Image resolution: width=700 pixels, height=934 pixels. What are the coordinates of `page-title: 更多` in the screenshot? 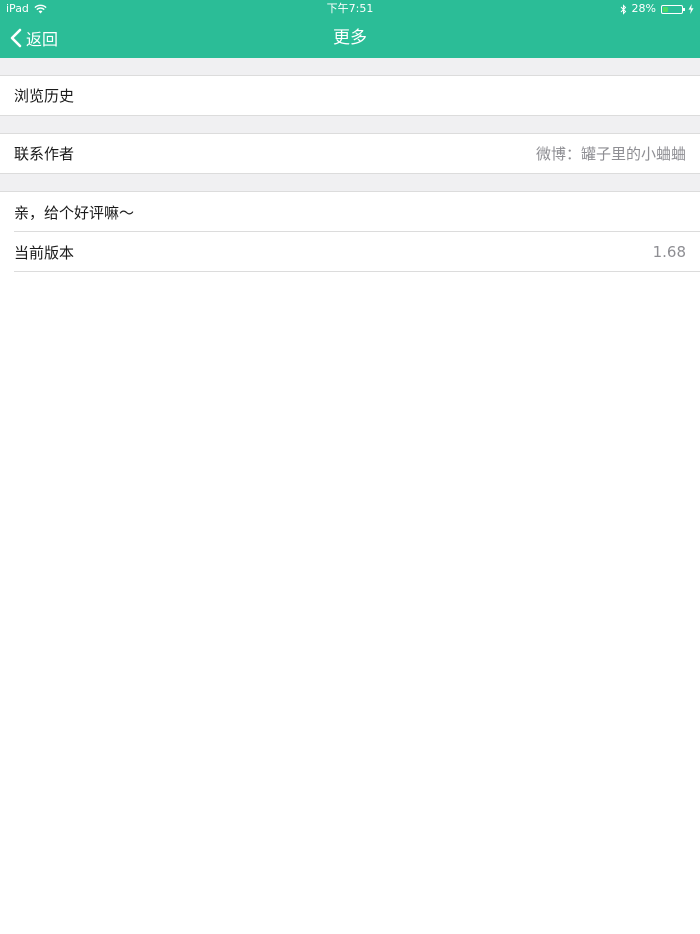 It's located at (350, 38).